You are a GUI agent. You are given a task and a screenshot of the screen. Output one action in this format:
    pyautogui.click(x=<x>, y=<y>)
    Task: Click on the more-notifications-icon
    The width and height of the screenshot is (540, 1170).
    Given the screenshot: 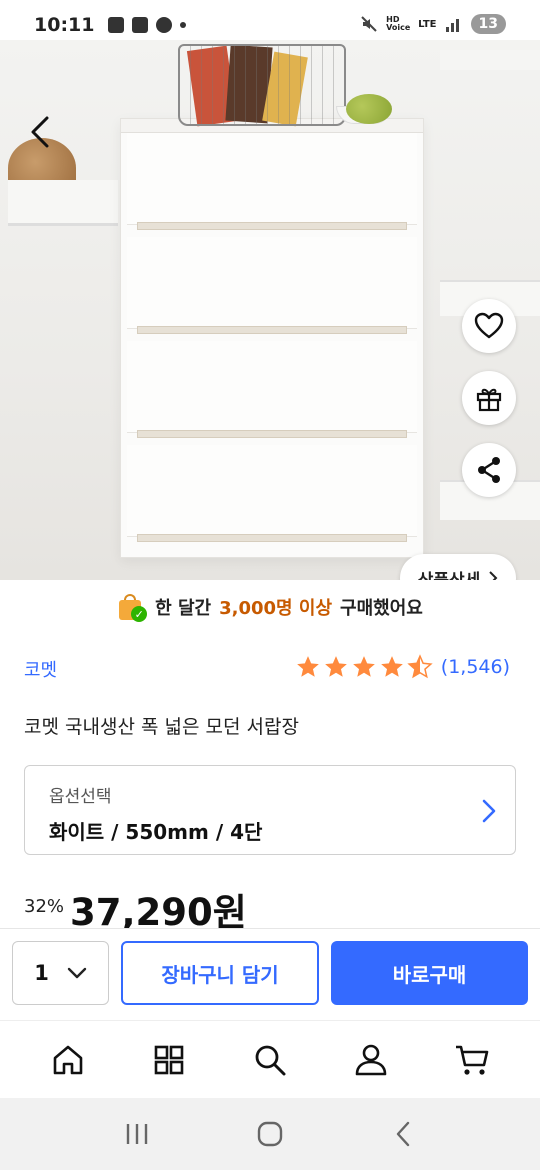 What is the action you would take?
    pyautogui.click(x=183, y=25)
    